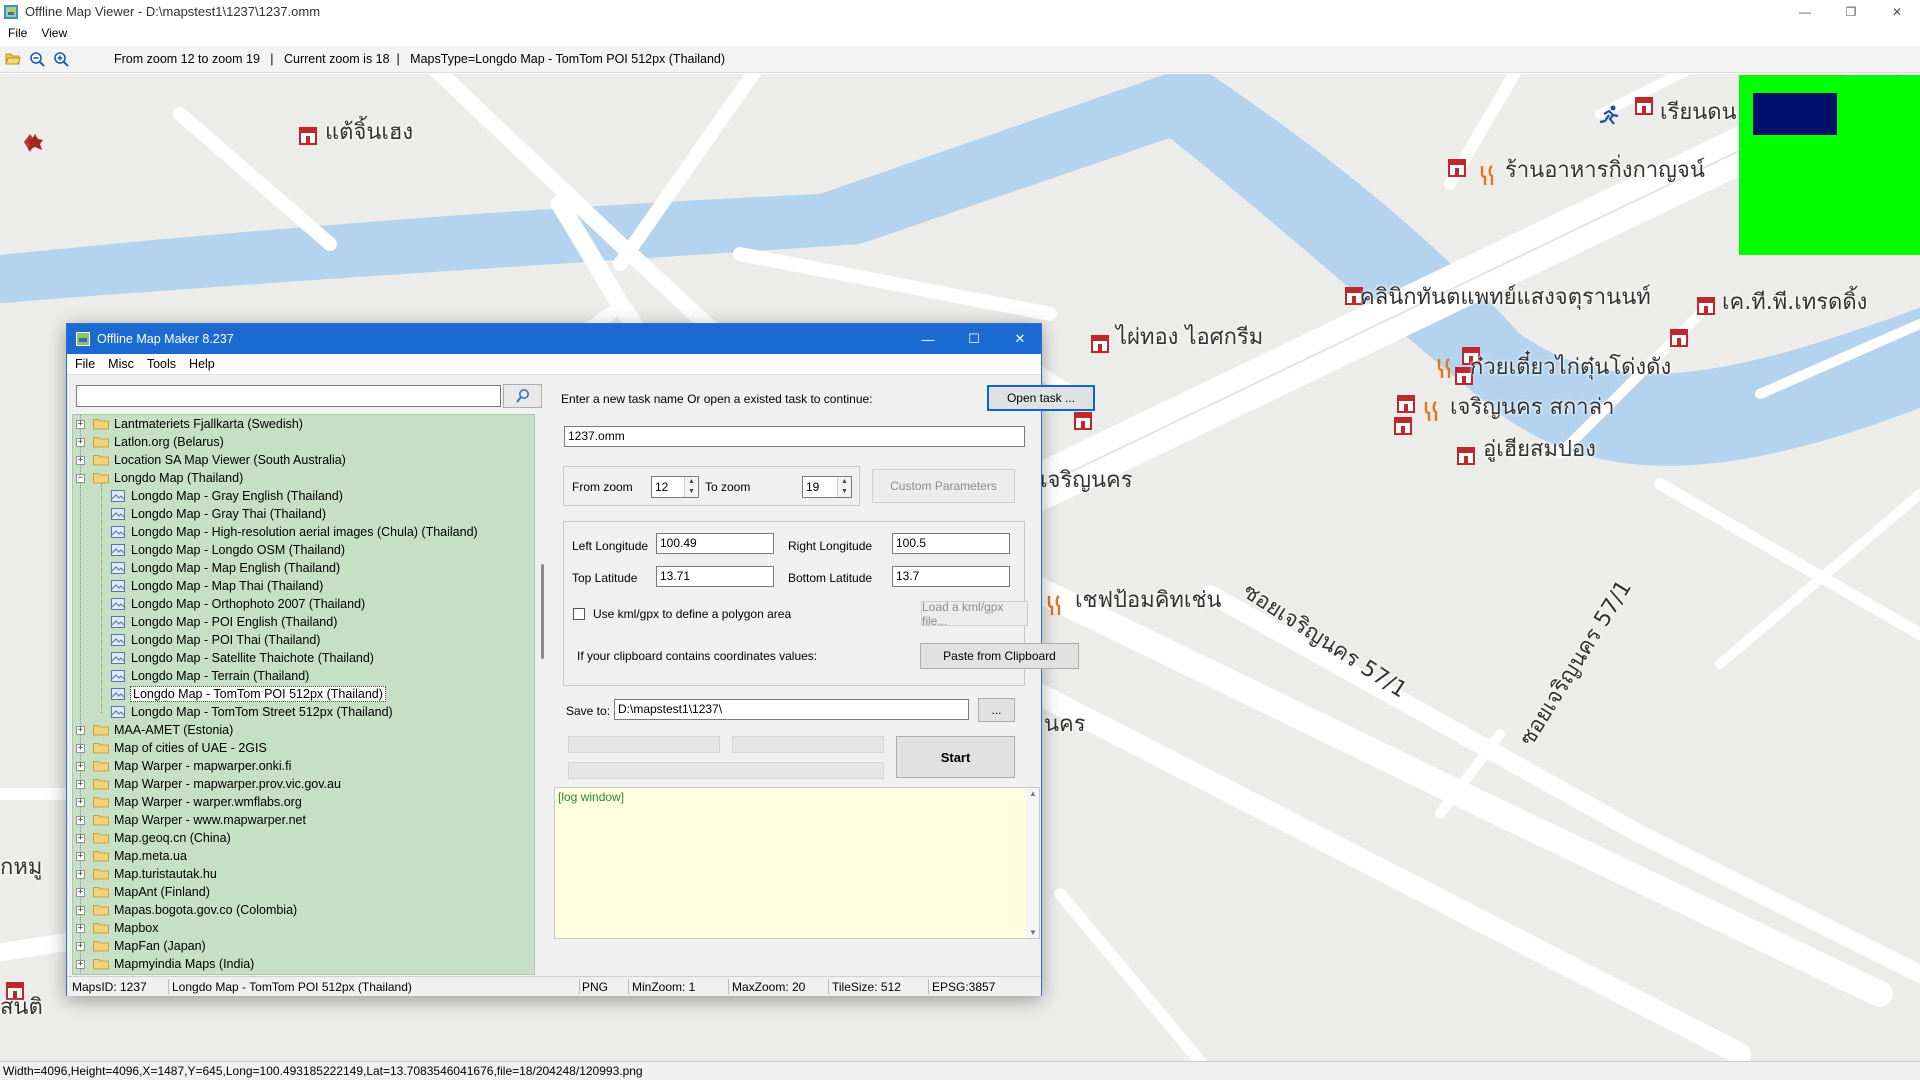 This screenshot has height=1080, width=1920. I want to click on tree-item-map: Longdo Map - Terrain (Thailand), so click(210, 676).